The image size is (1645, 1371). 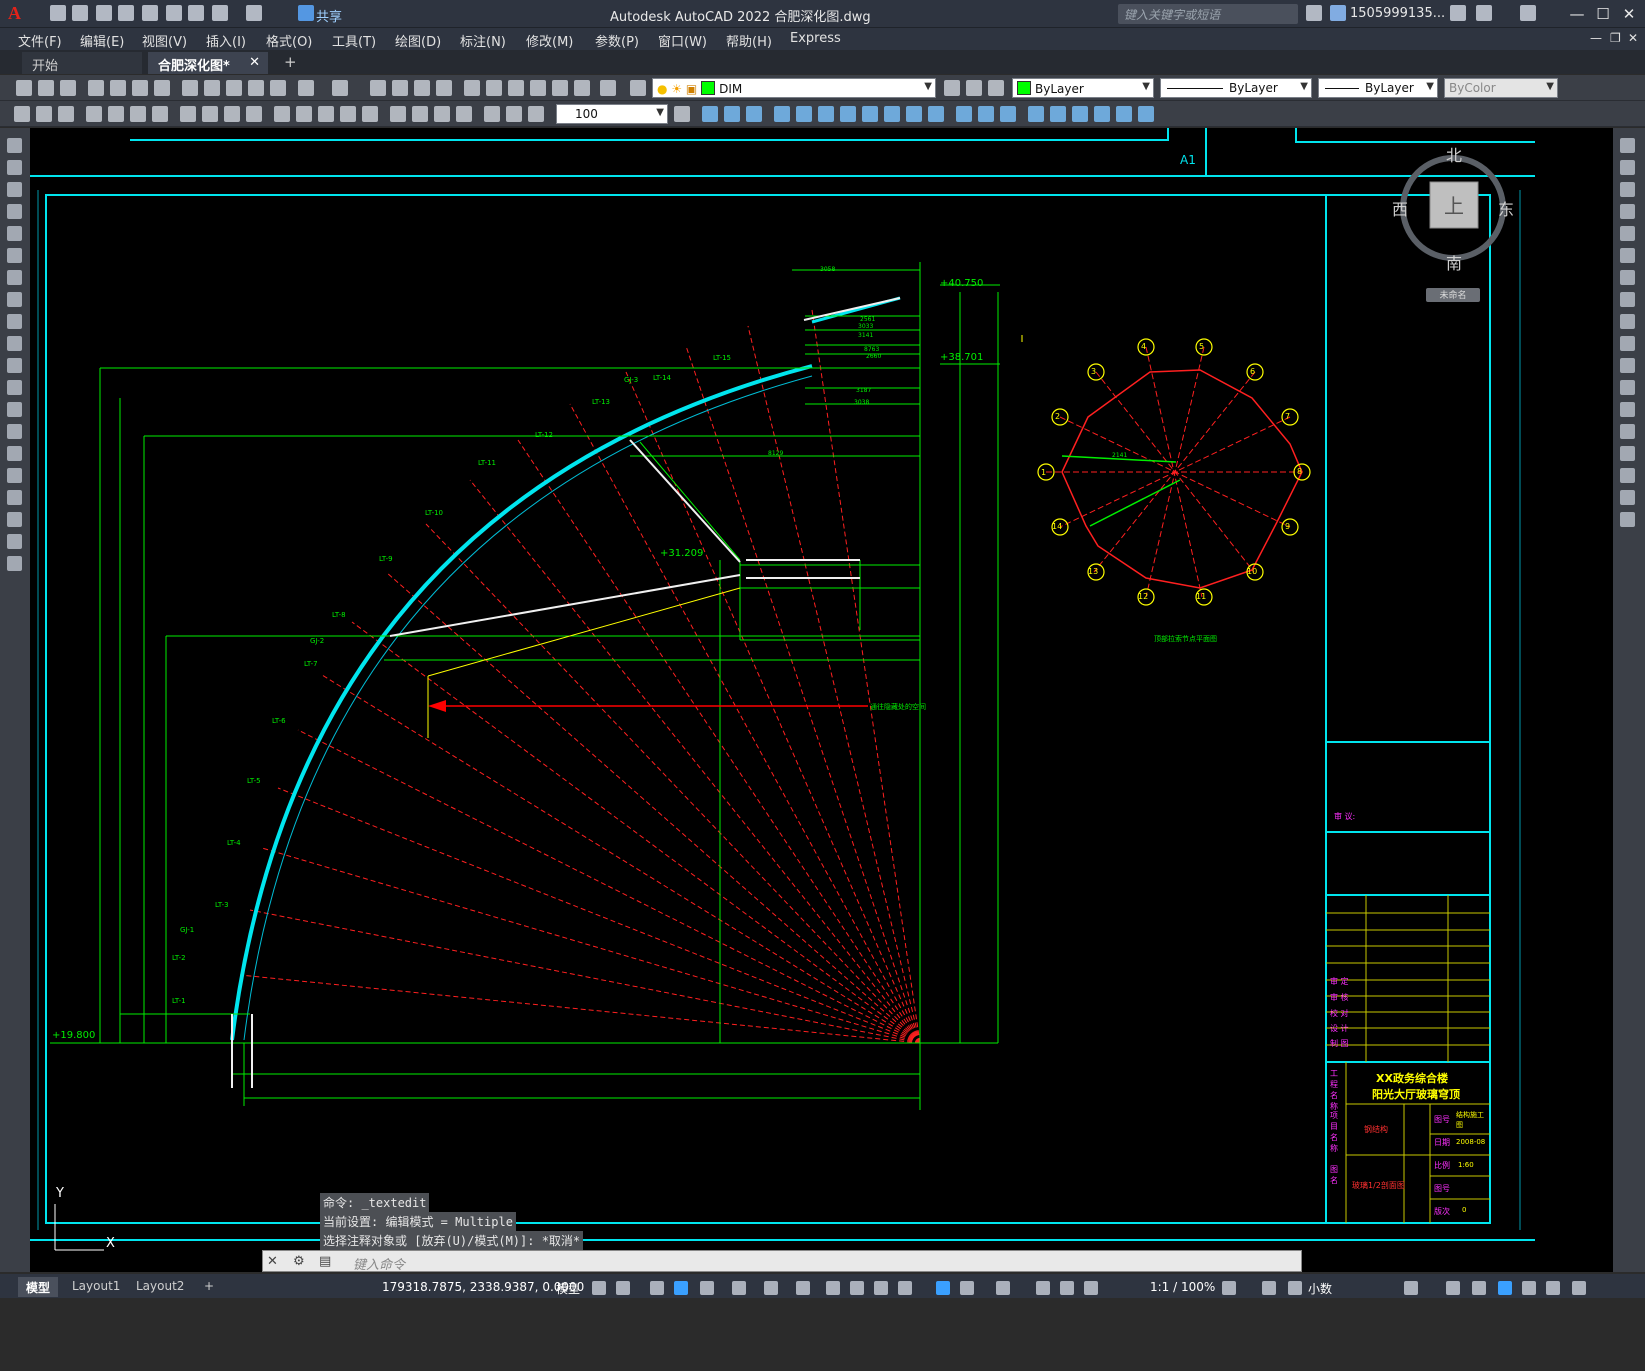 I want to click on copy-edges-icon, so click(x=1102, y=114).